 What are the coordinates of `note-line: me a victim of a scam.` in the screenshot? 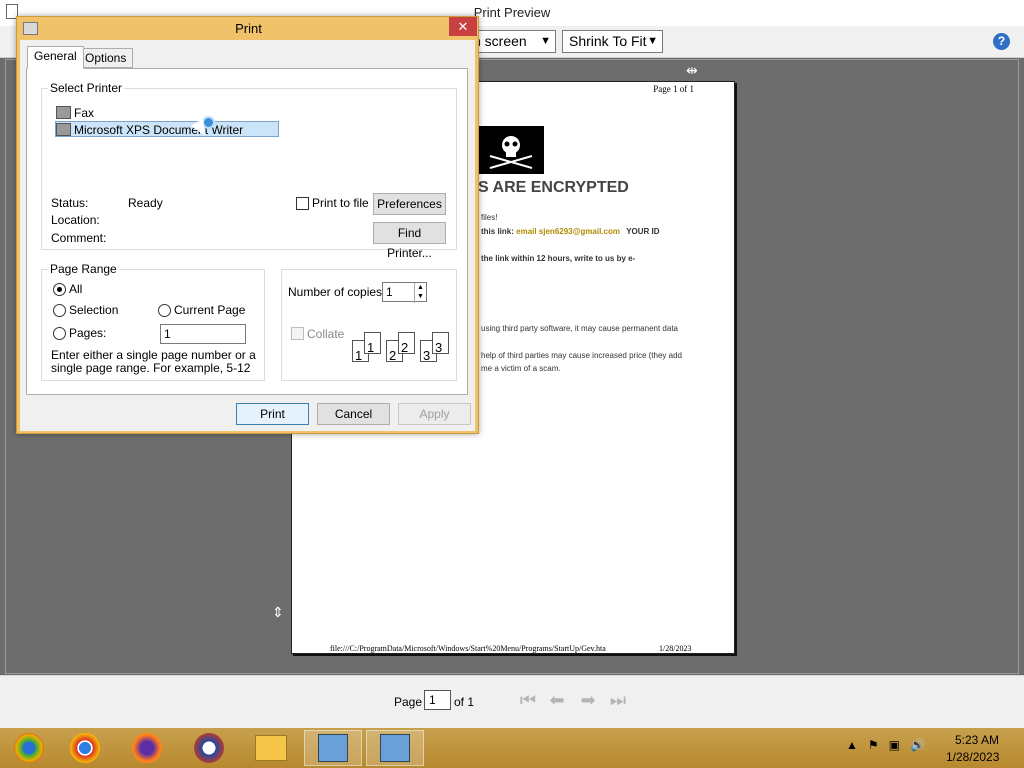 It's located at (521, 368).